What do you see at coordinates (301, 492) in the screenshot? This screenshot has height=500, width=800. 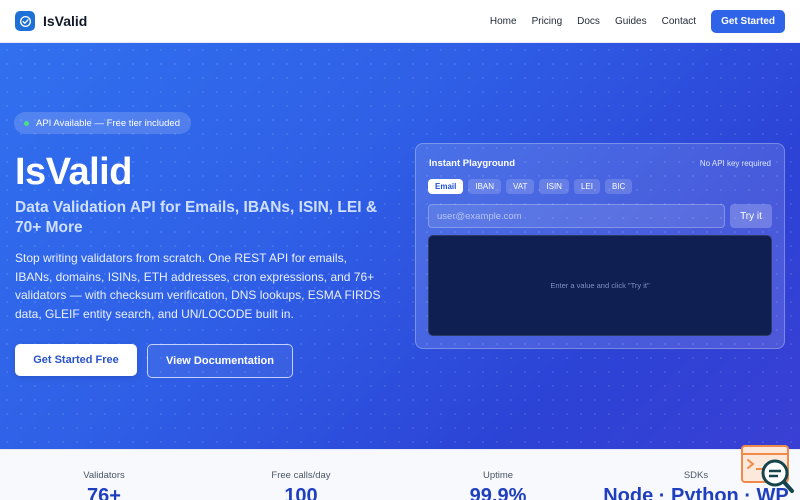 I see `stat-value: 100` at bounding box center [301, 492].